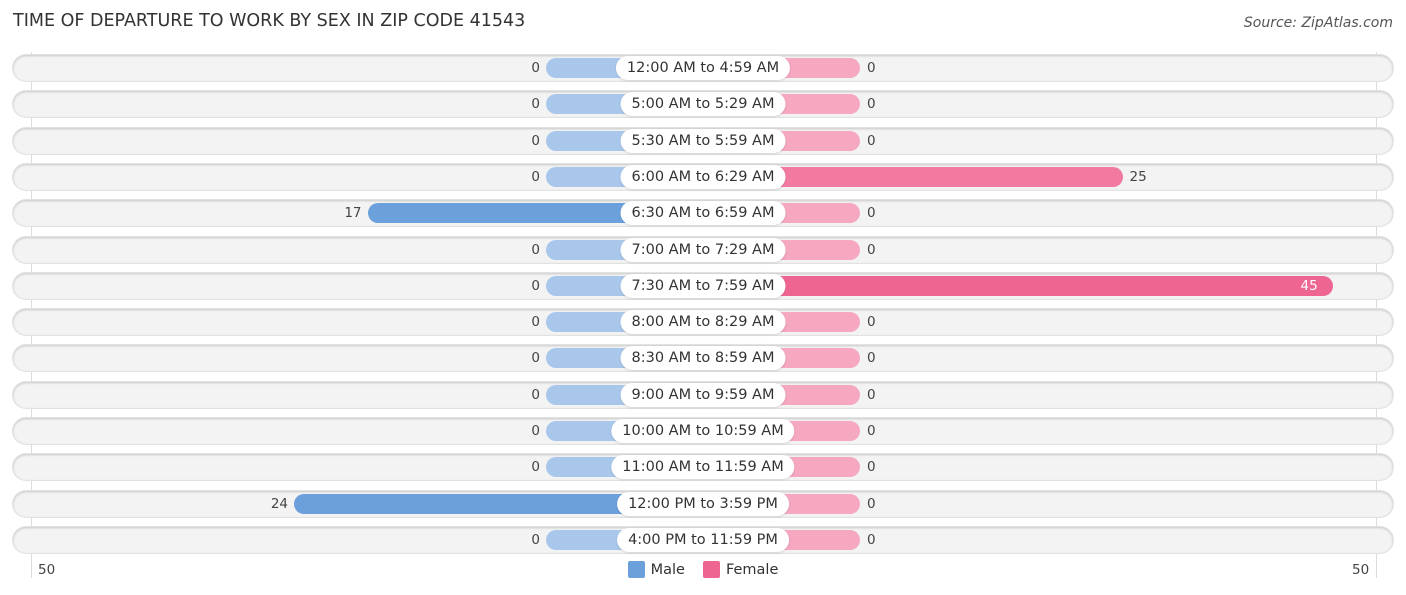 Image resolution: width=1406 pixels, height=595 pixels. I want to click on value-label-male: 24, so click(279, 503).